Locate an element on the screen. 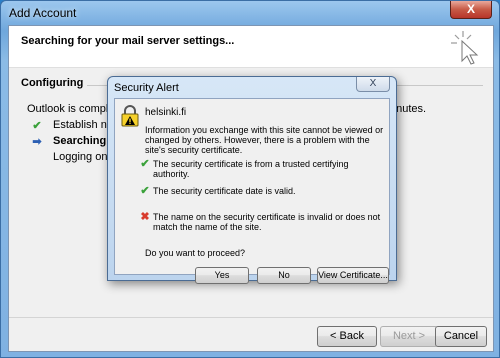 Image resolution: width=500 pixels, height=358 pixels. window-title: Add Account is located at coordinates (43, 13).